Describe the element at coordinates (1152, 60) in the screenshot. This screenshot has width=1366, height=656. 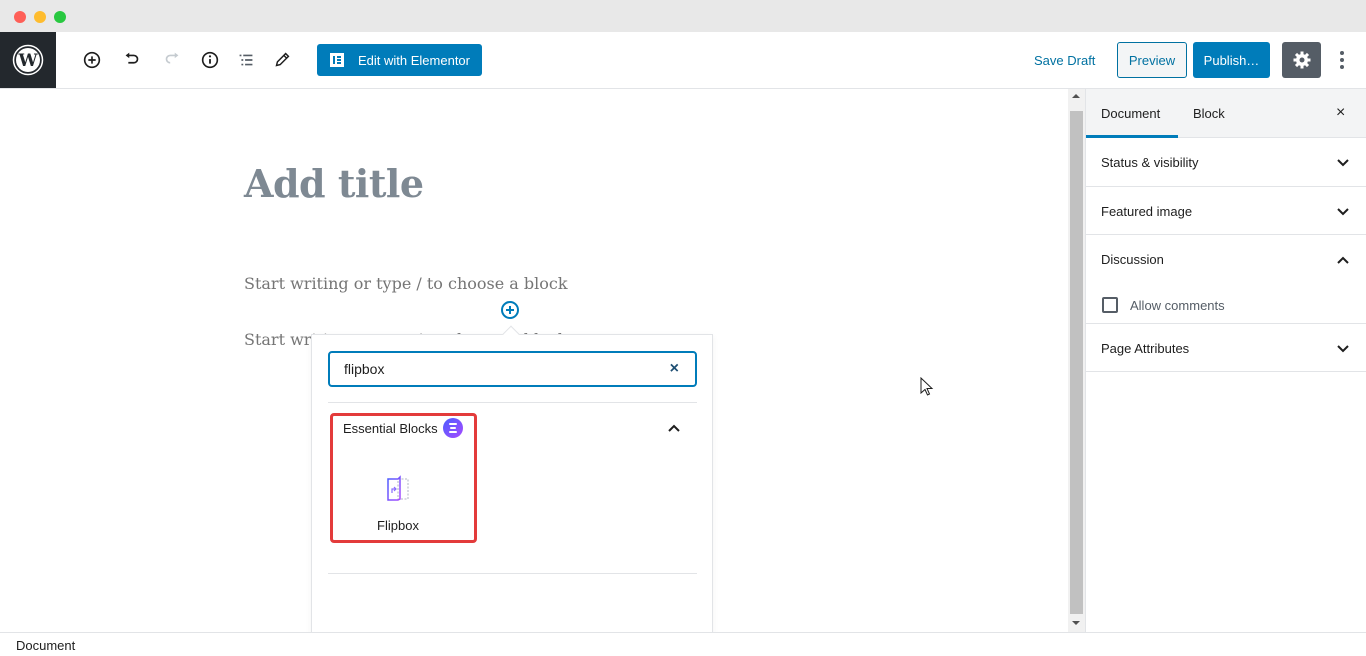
I see `preview-button: Preview` at that location.